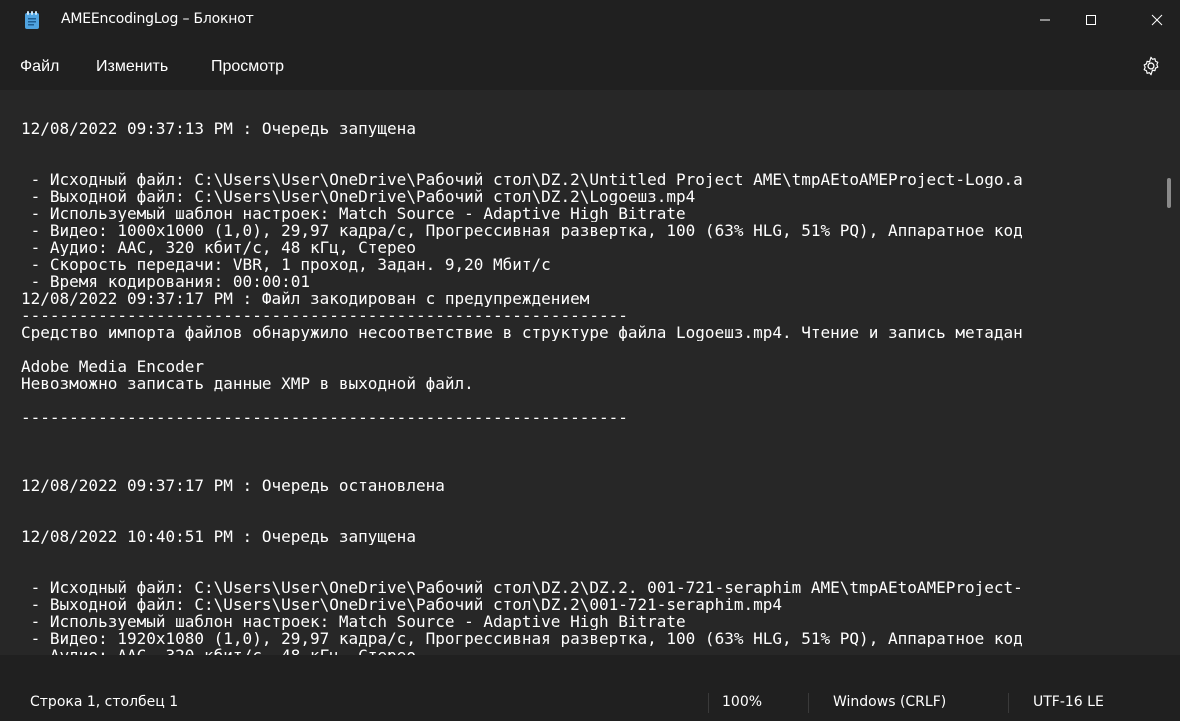 This screenshot has width=1180, height=721. I want to click on vertical-scrollbar, so click(1170, 372).